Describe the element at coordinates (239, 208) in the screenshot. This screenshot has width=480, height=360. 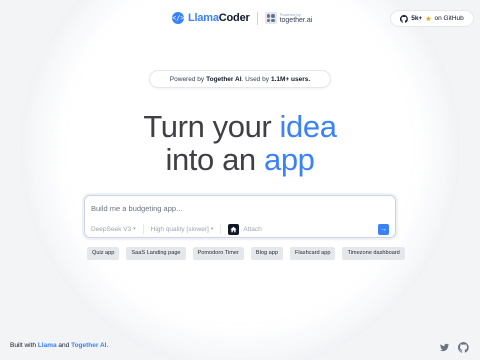
I see `prompt-input` at that location.